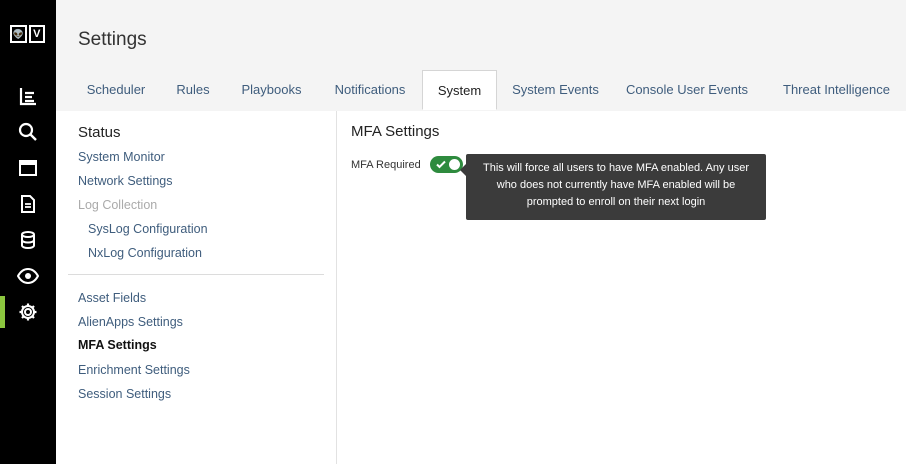 This screenshot has width=906, height=464. What do you see at coordinates (28, 132) in the screenshot?
I see `search-icon` at bounding box center [28, 132].